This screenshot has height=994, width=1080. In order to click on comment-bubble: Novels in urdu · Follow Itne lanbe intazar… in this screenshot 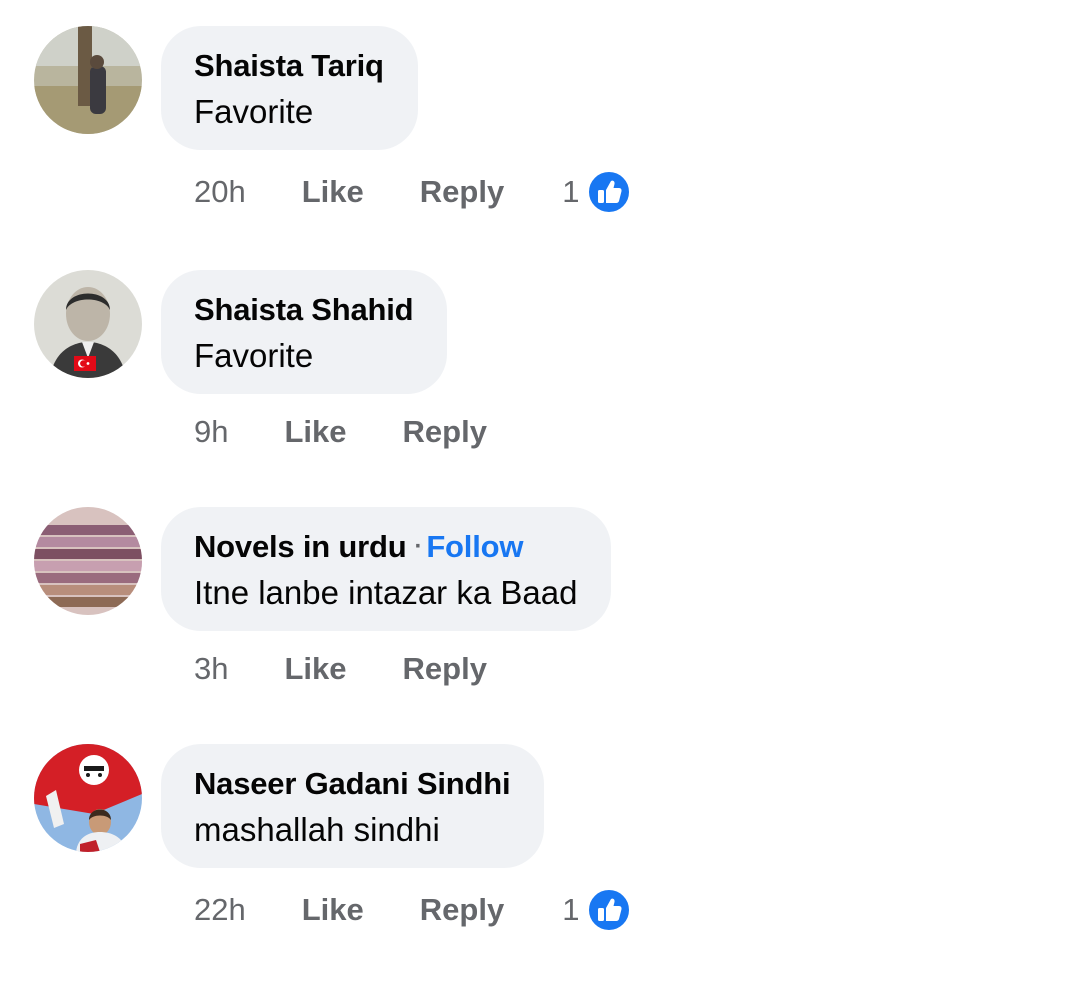, I will do `click(386, 569)`.